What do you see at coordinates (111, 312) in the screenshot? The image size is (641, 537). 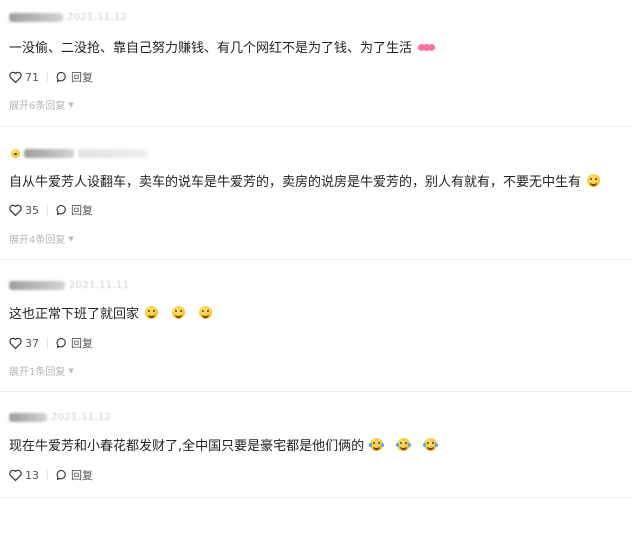 I see `comment-text: 这也正常下班了就回家` at bounding box center [111, 312].